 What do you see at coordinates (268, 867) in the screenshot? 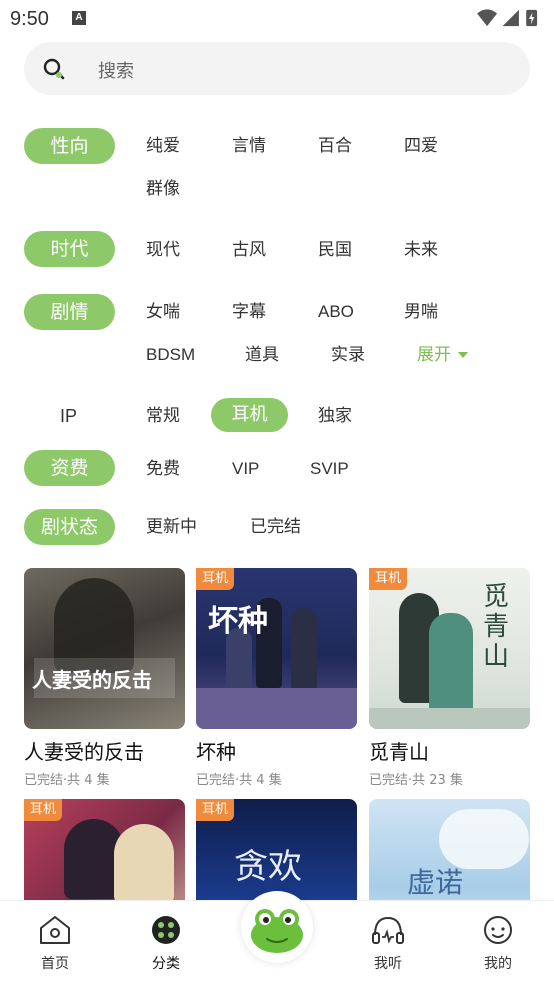
I see `cover-title-text: 贪欢` at bounding box center [268, 867].